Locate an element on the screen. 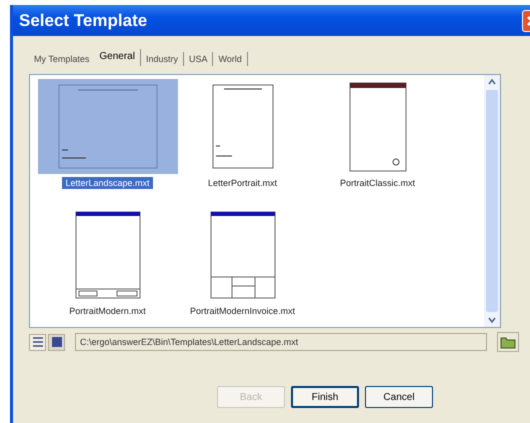 Image resolution: width=530 pixels, height=423 pixels. template-name: LetterPortrait.mxt is located at coordinates (242, 183).